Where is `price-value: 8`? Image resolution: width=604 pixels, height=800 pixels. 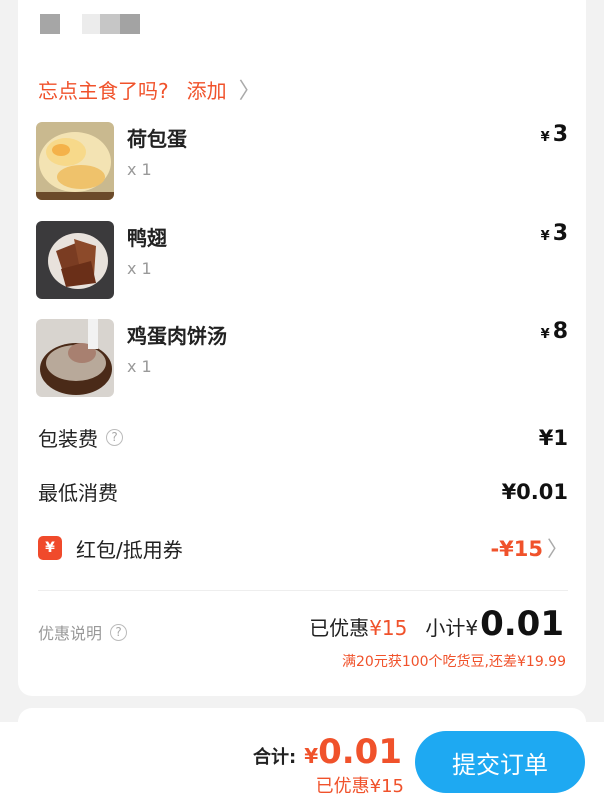 price-value: 8 is located at coordinates (560, 331).